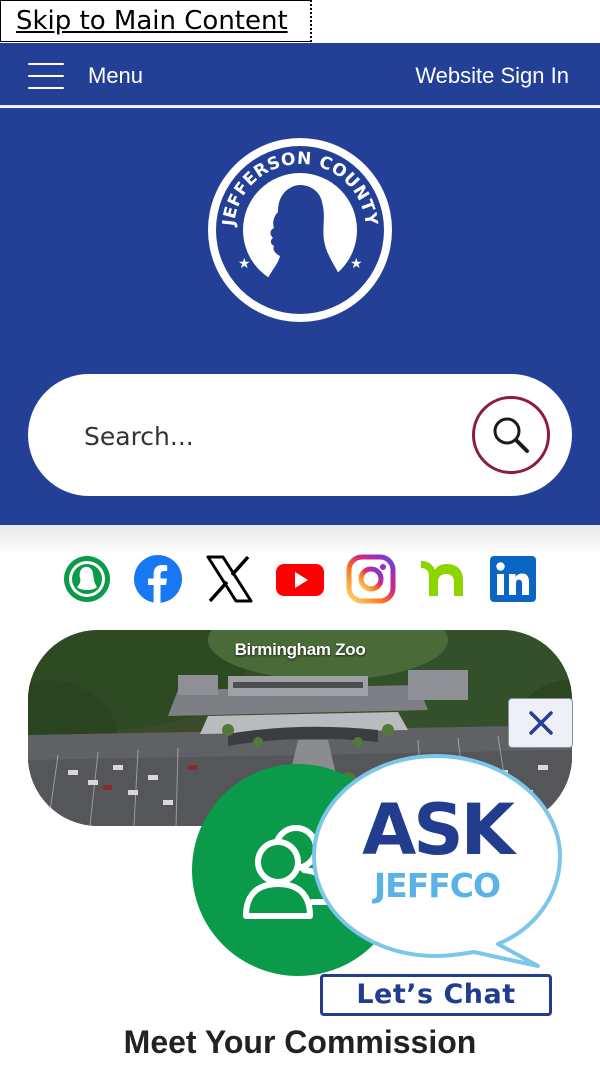 The height and width of the screenshot is (1065, 600). What do you see at coordinates (436, 995) in the screenshot?
I see `lets-chat-button: Let’s Chat` at bounding box center [436, 995].